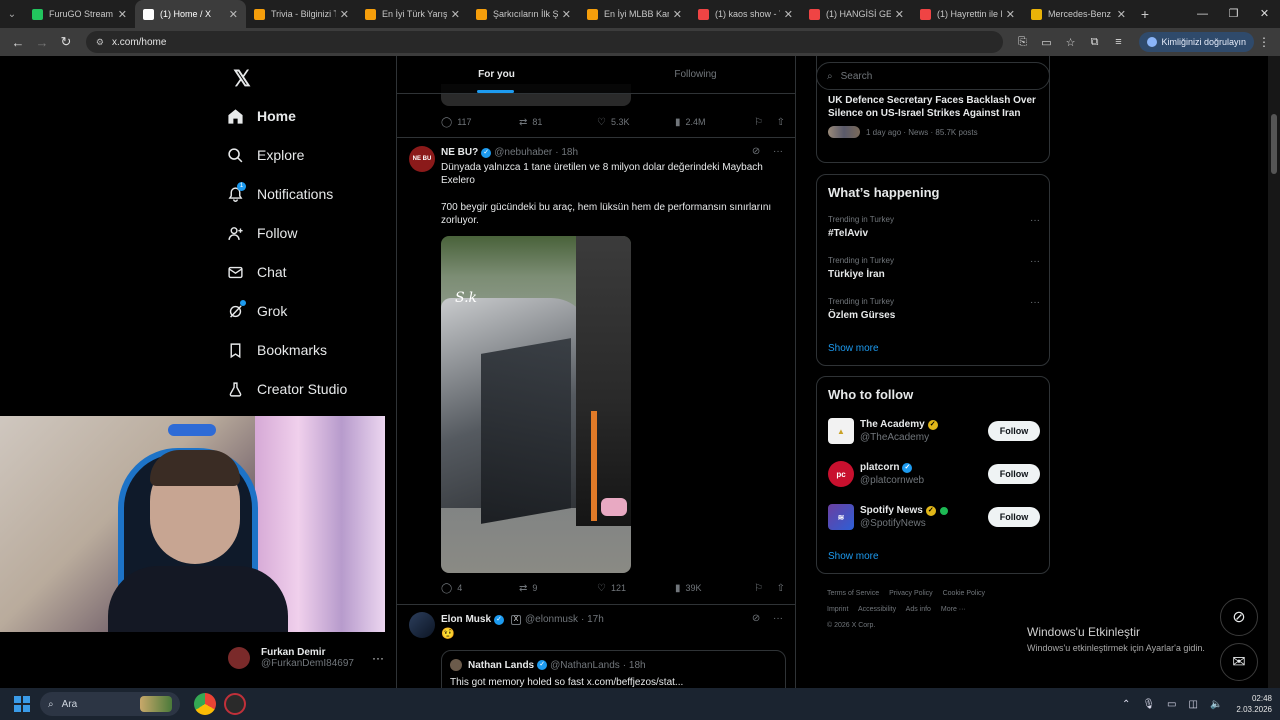  Describe the element at coordinates (934, 309) in the screenshot. I see `trend-item: Trending in Turkey Özlem Gürses ···` at that location.